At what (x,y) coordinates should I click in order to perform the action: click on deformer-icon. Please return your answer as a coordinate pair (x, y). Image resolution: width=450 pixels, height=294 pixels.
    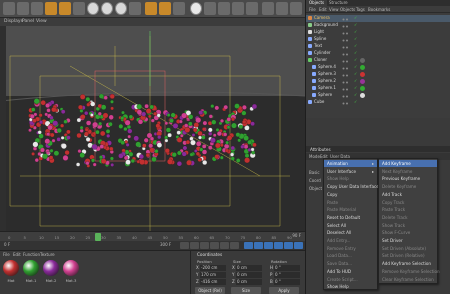
    Looking at the image, I should click on (252, 8).